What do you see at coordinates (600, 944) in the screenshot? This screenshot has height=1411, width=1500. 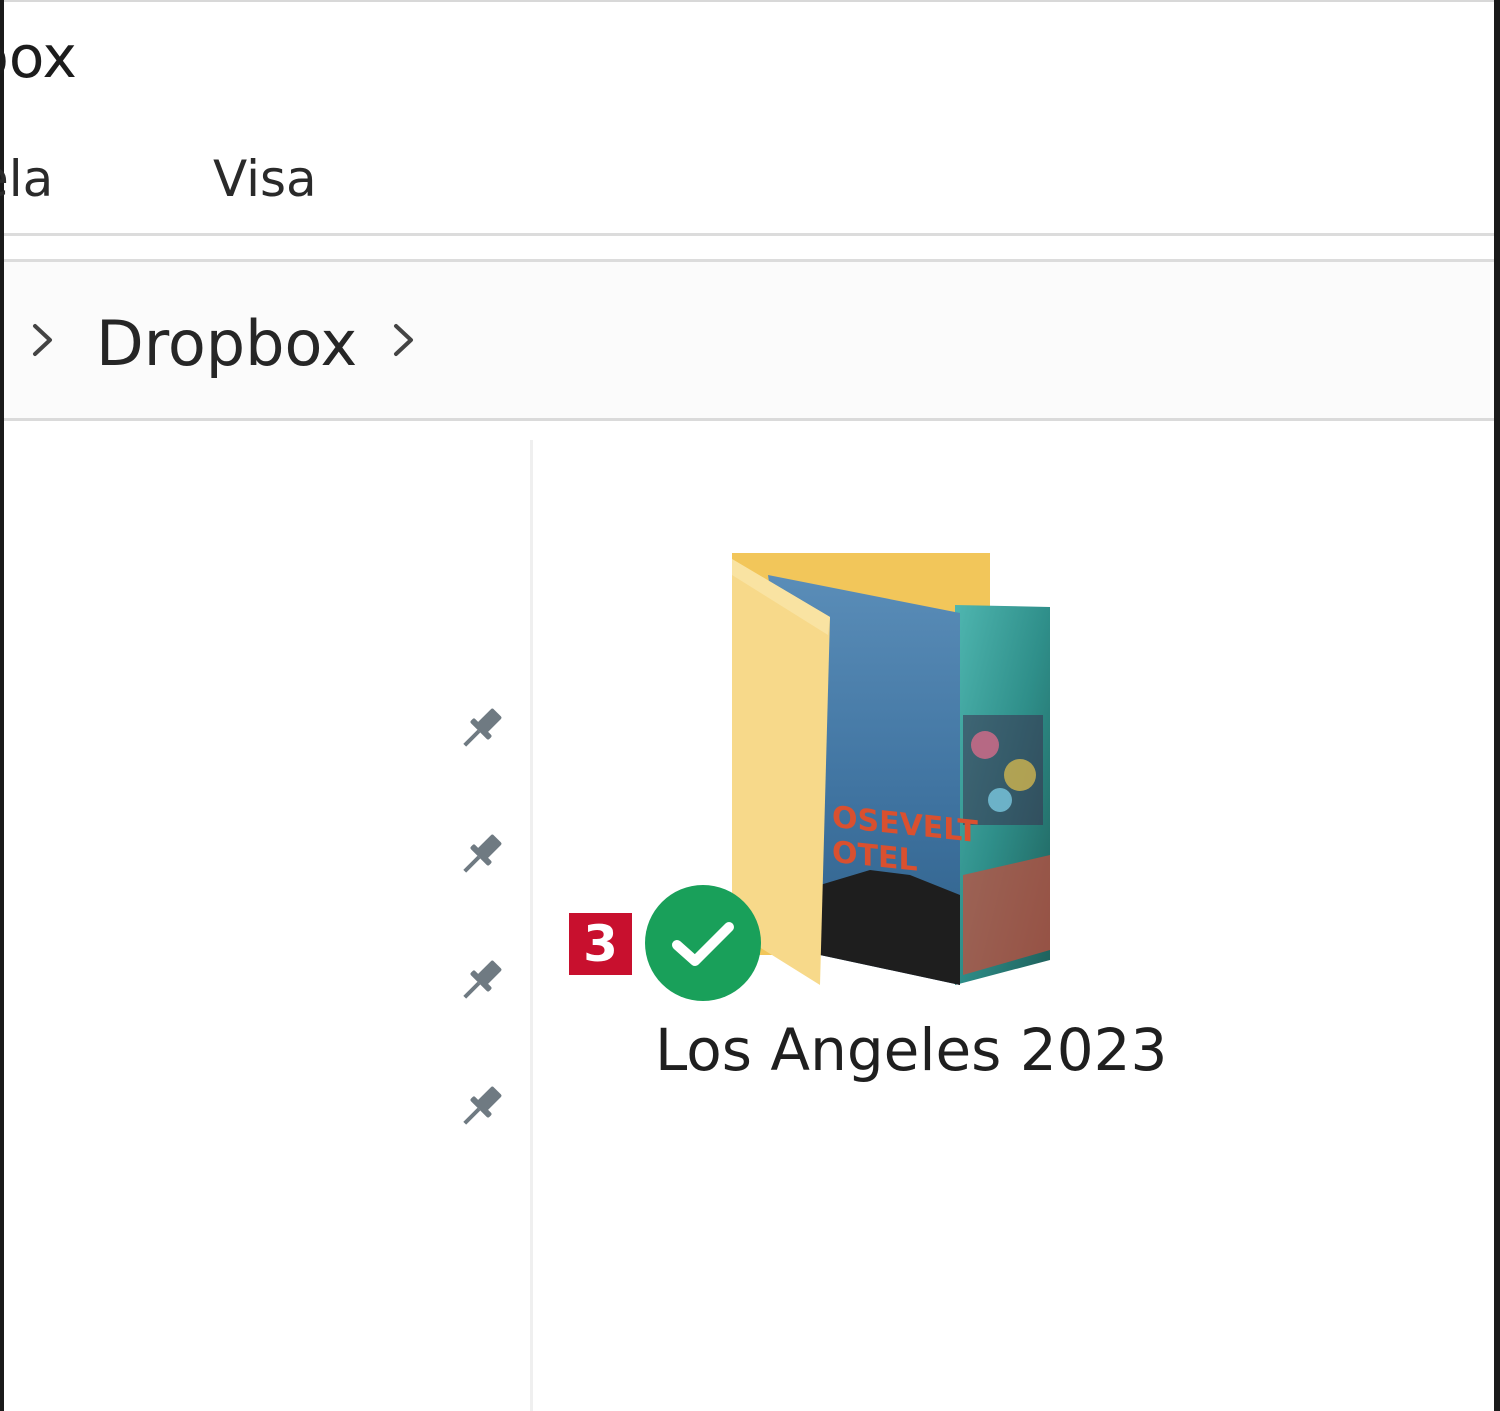 I see `step-number-badge: 3` at bounding box center [600, 944].